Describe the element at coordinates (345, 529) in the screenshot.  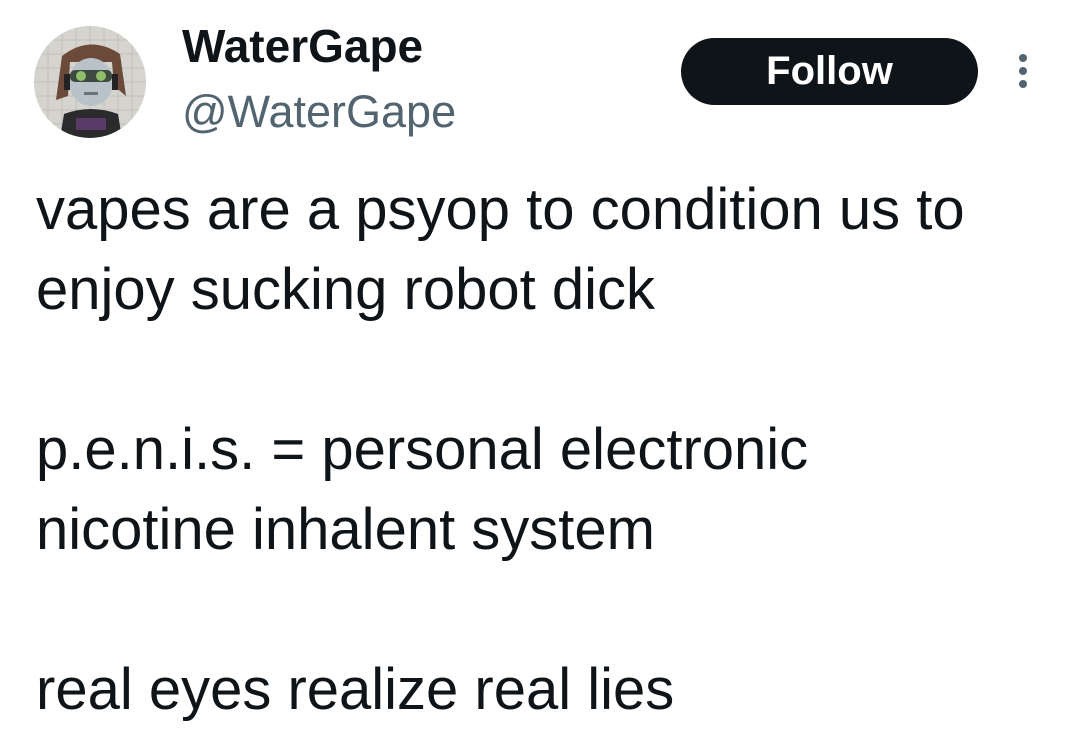
I see `tweet-line: nicotine inhalent system` at that location.